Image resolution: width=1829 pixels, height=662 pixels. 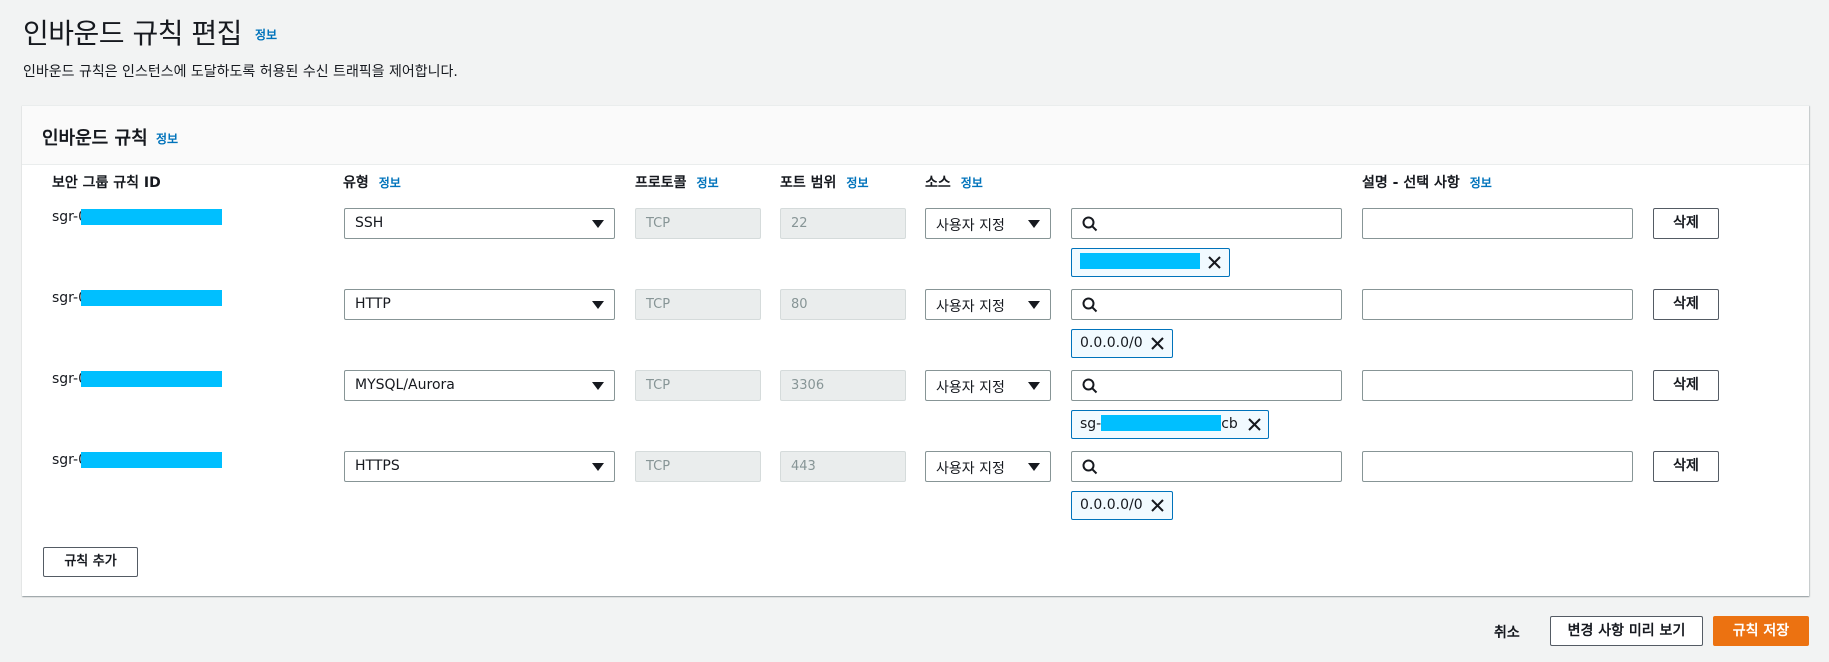 What do you see at coordinates (954, 182) in the screenshot?
I see `column-header-source: 소스 정보` at bounding box center [954, 182].